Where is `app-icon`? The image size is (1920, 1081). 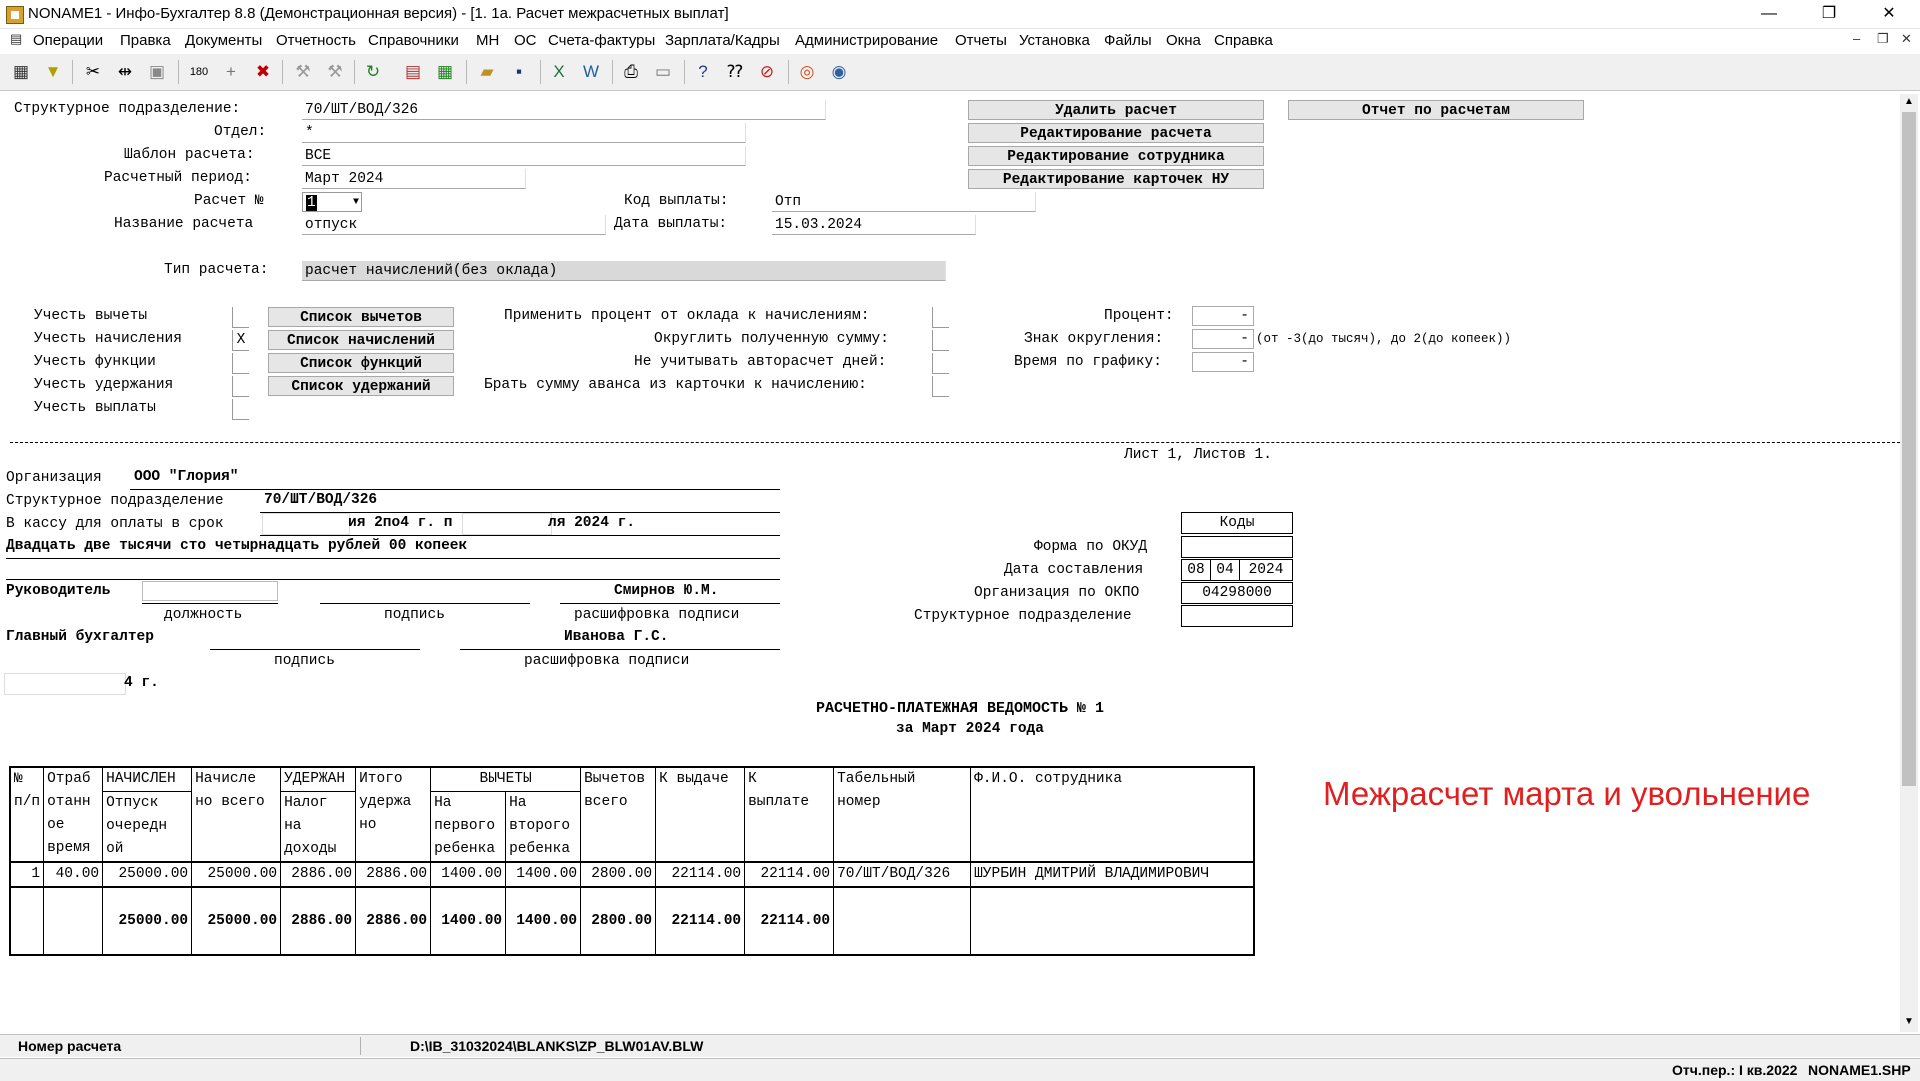
app-icon is located at coordinates (15, 15).